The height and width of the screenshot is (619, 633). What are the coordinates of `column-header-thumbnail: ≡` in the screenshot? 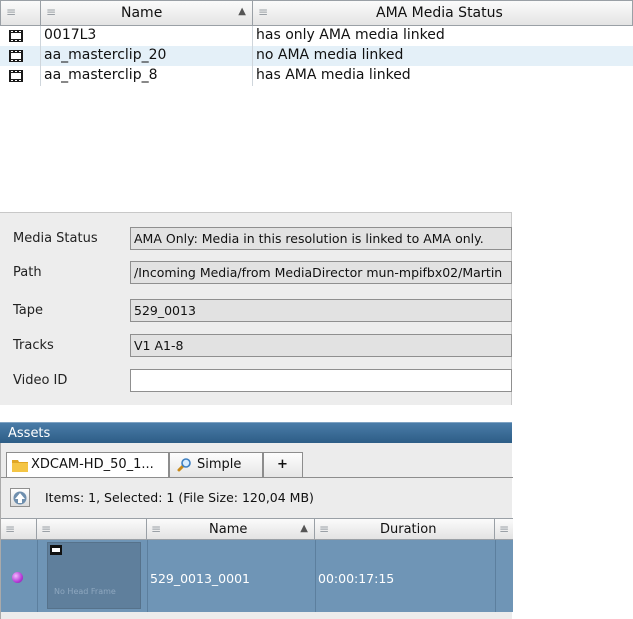 It's located at (92, 529).